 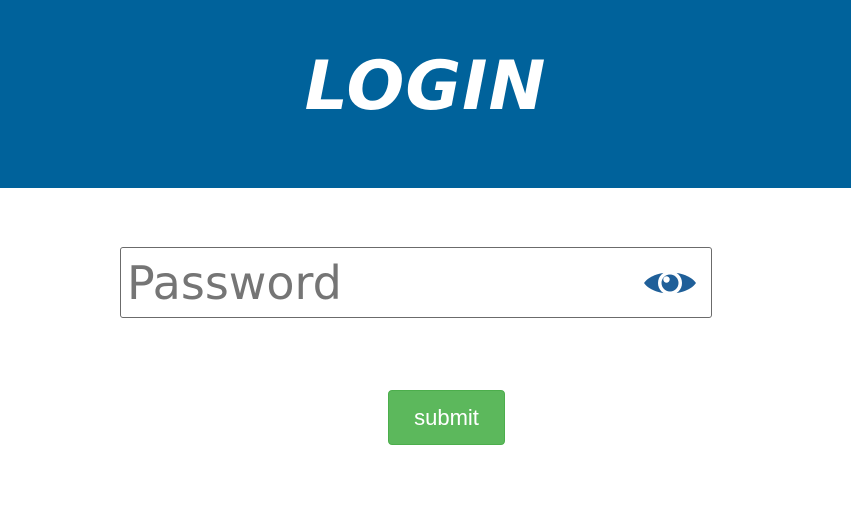 I want to click on password-field, so click(x=416, y=282).